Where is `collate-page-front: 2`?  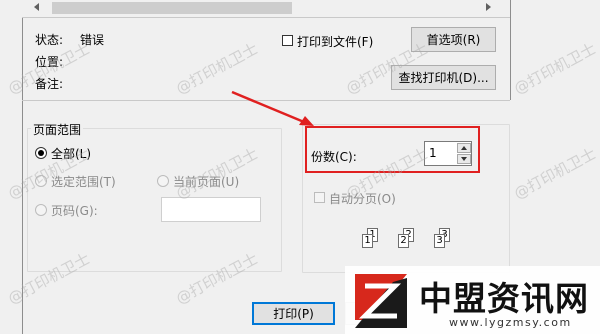 collate-page-front: 2 is located at coordinates (403, 241).